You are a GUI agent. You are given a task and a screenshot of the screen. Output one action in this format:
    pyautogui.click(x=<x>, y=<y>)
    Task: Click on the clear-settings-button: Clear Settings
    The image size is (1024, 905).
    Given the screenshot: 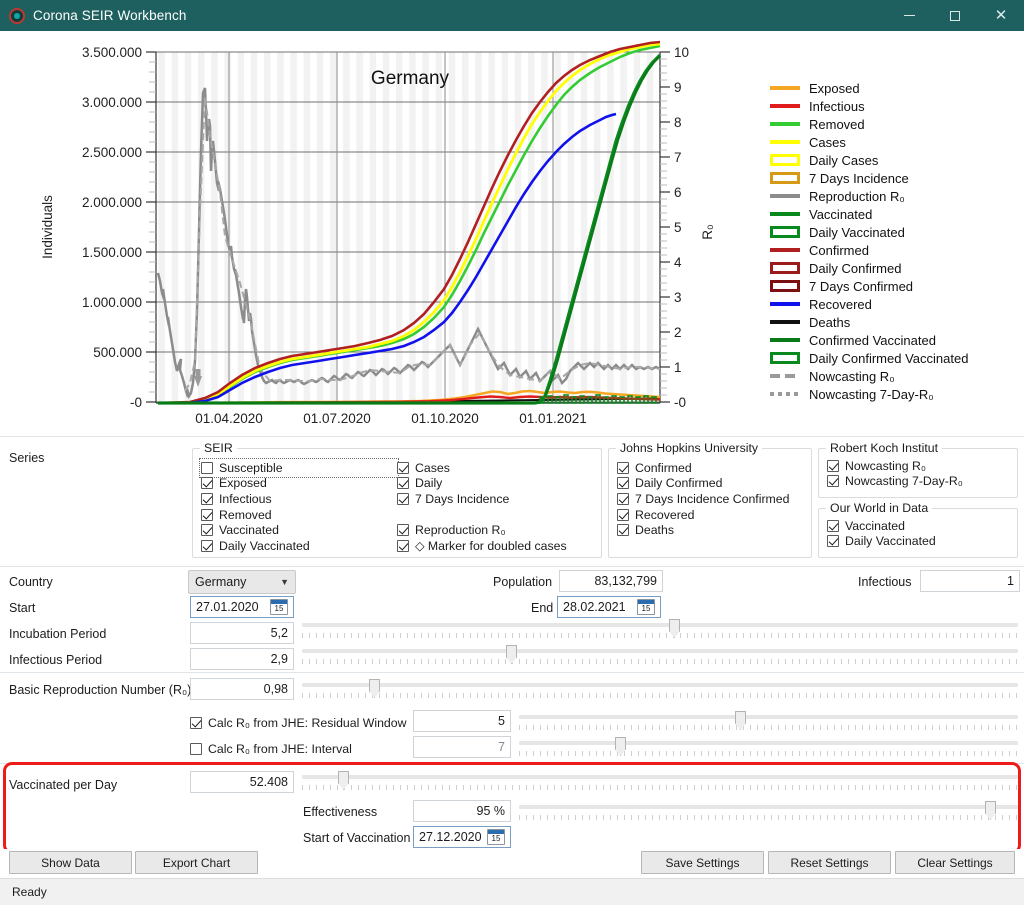 What is the action you would take?
    pyautogui.click(x=955, y=862)
    